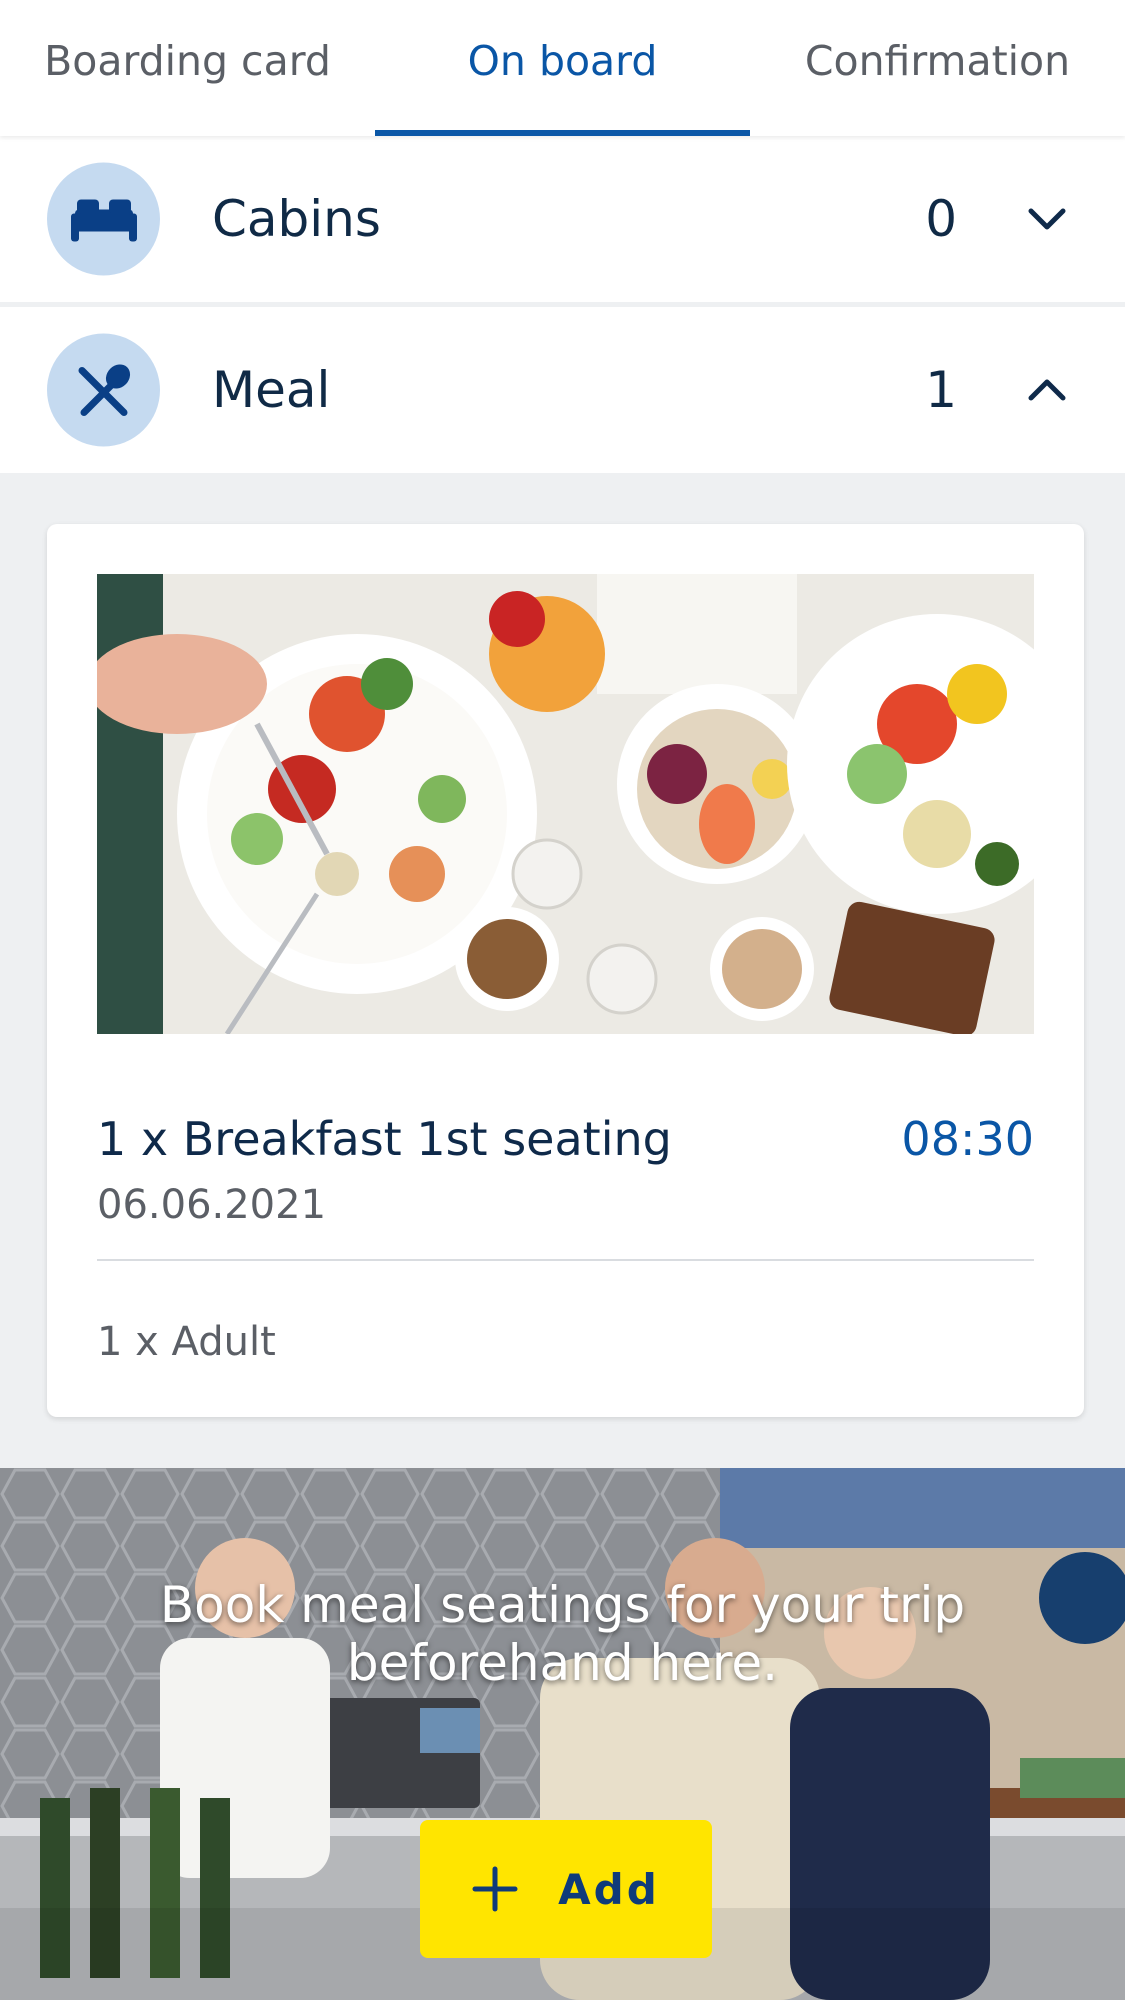 The width and height of the screenshot is (1125, 2000). What do you see at coordinates (941, 390) in the screenshot?
I see `meal-count: 1` at bounding box center [941, 390].